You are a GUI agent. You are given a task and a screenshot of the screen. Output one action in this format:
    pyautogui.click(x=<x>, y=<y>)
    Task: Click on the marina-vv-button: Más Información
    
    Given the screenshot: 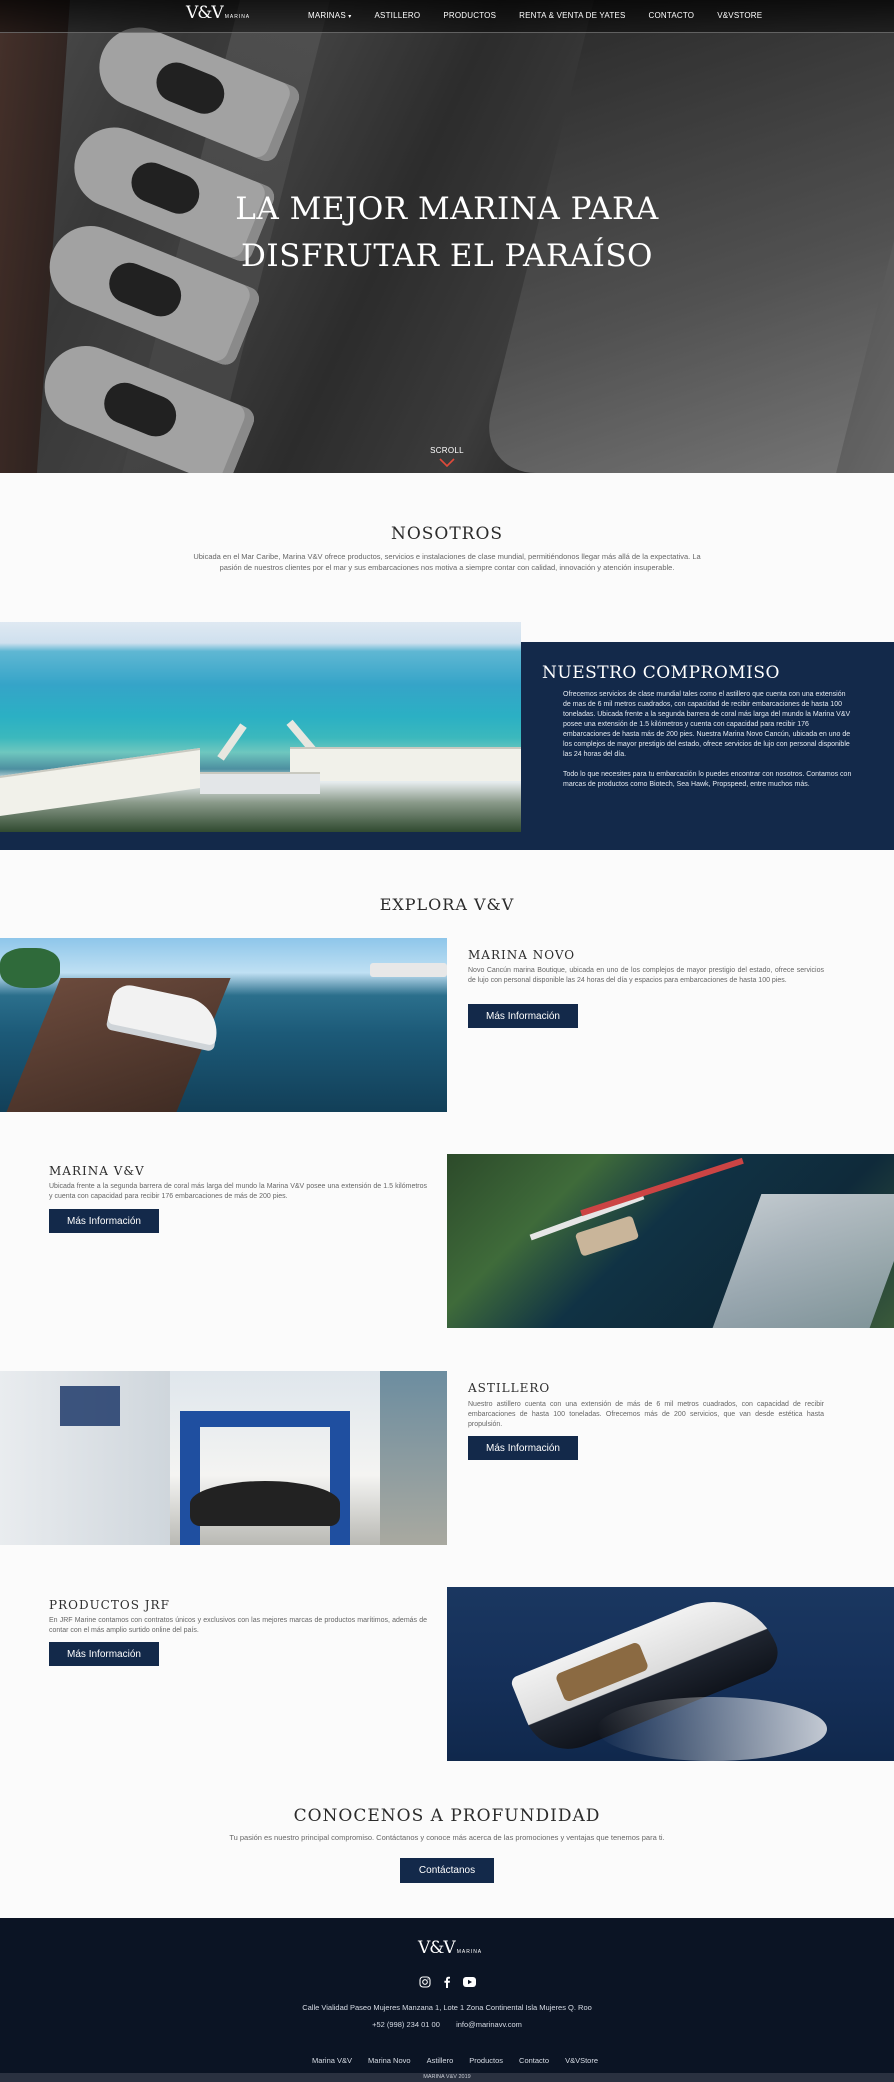 What is the action you would take?
    pyautogui.click(x=104, y=1221)
    